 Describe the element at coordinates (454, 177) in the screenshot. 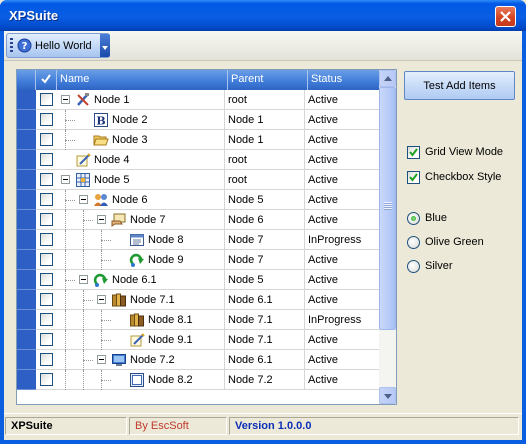

I see `checkbox-style-checkbox: Checkbox Style` at that location.